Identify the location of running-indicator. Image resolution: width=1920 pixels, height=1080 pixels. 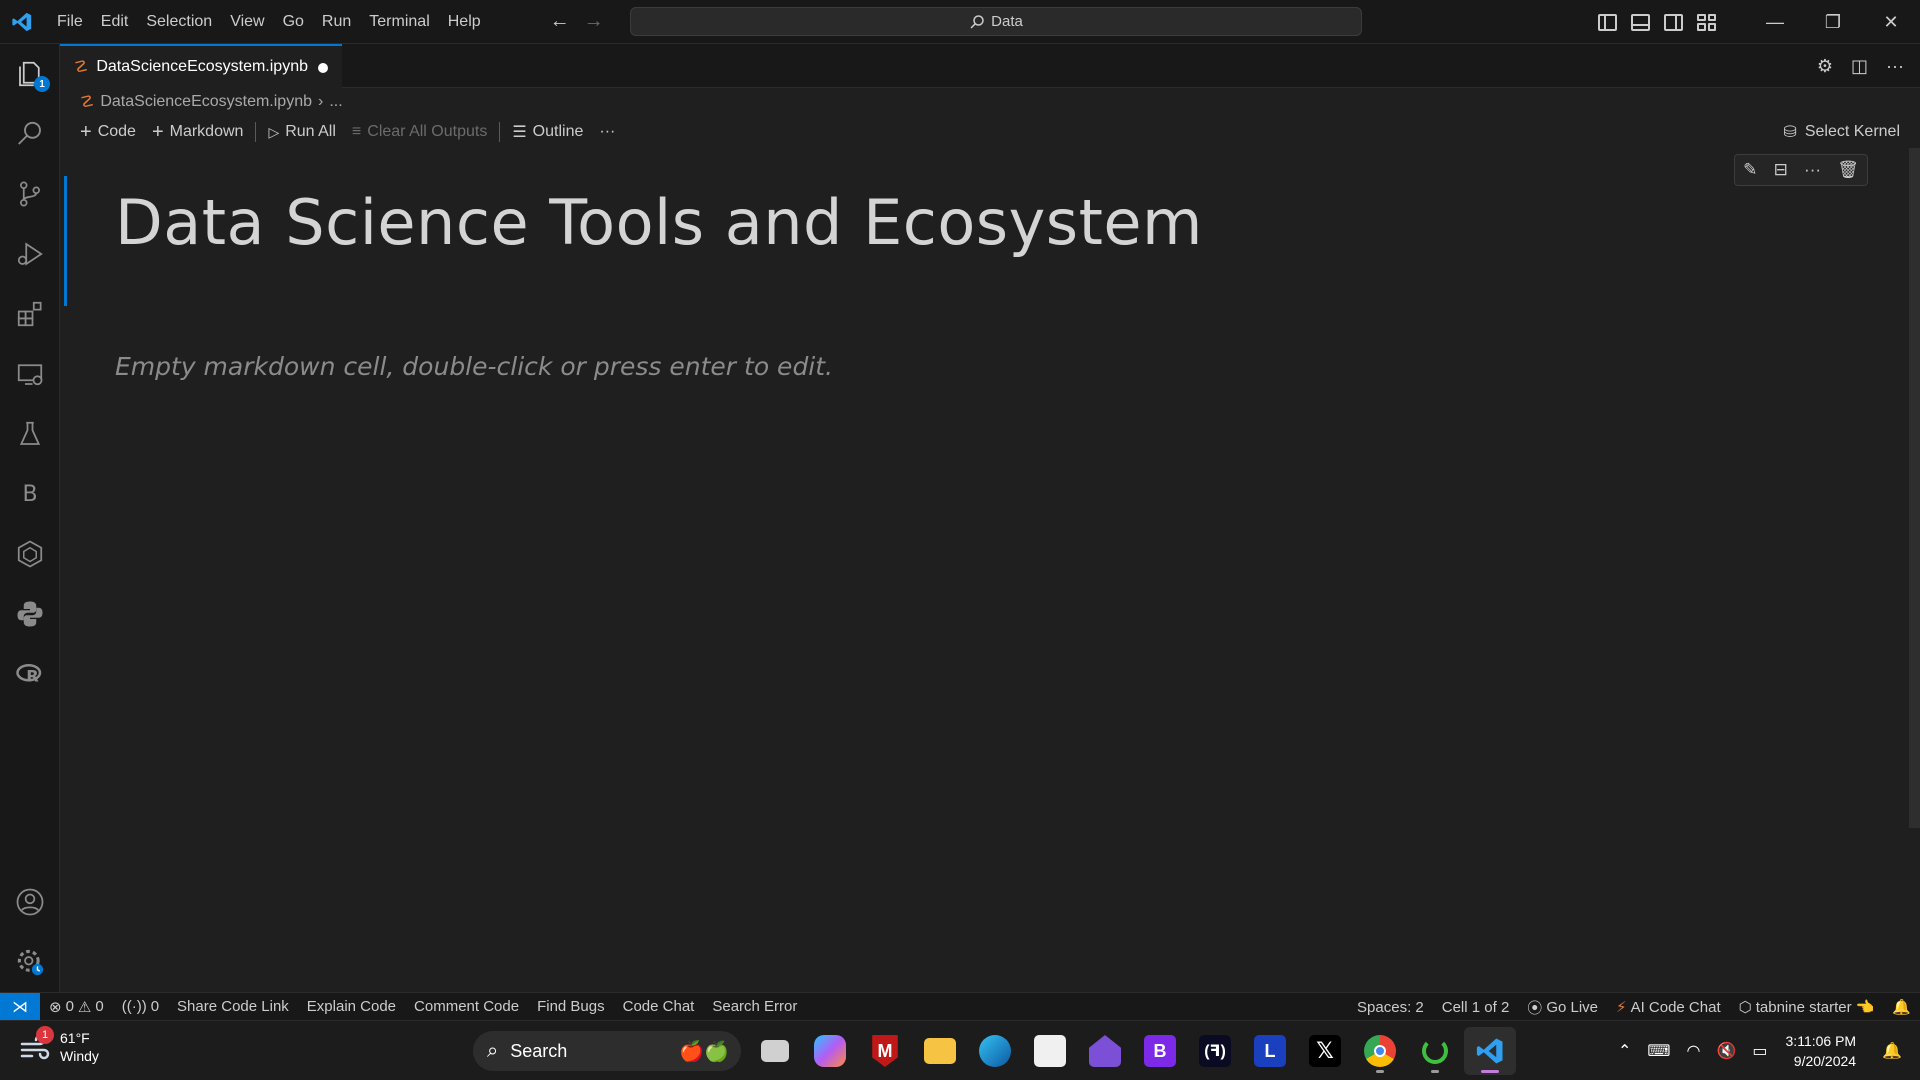
(1435, 1071).